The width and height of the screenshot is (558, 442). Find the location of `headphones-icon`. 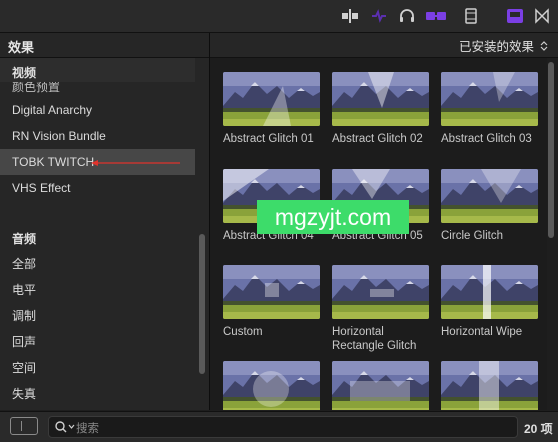

headphones-icon is located at coordinates (407, 16).